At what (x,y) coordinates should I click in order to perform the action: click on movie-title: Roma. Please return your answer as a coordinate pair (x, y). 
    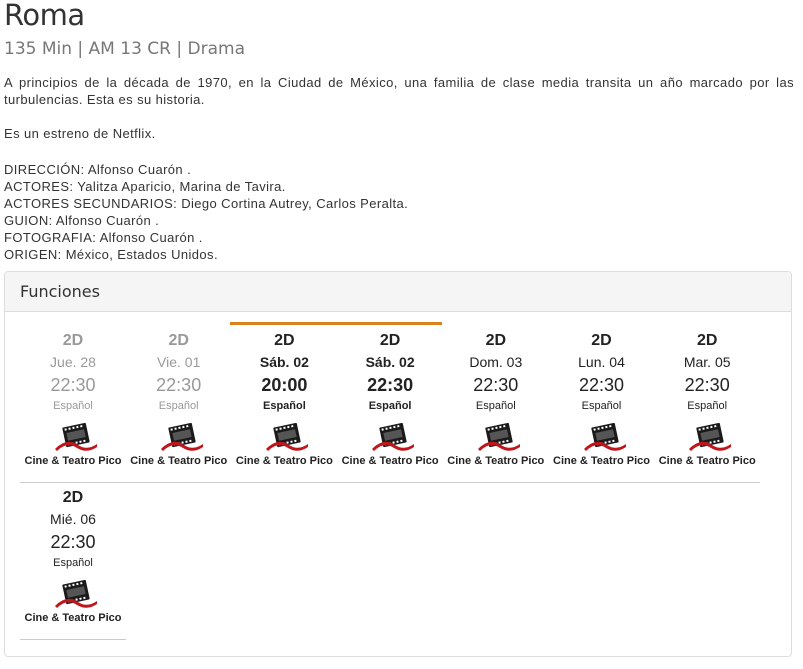
    Looking at the image, I should click on (44, 16).